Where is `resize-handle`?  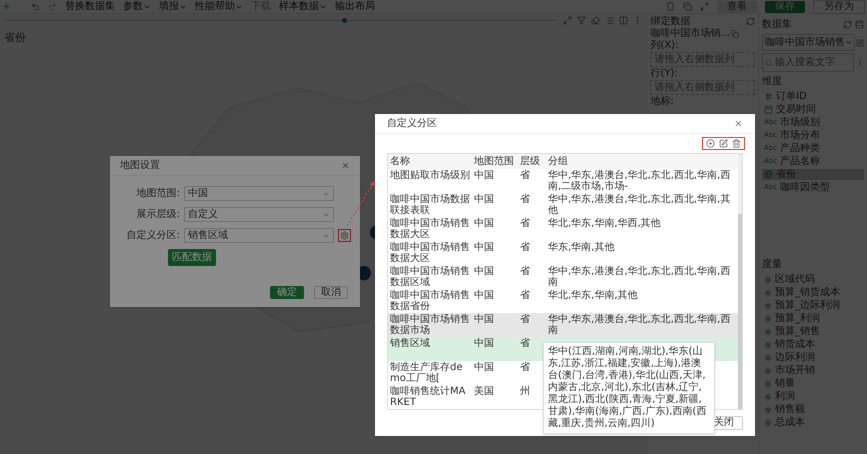 resize-handle is located at coordinates (344, 20).